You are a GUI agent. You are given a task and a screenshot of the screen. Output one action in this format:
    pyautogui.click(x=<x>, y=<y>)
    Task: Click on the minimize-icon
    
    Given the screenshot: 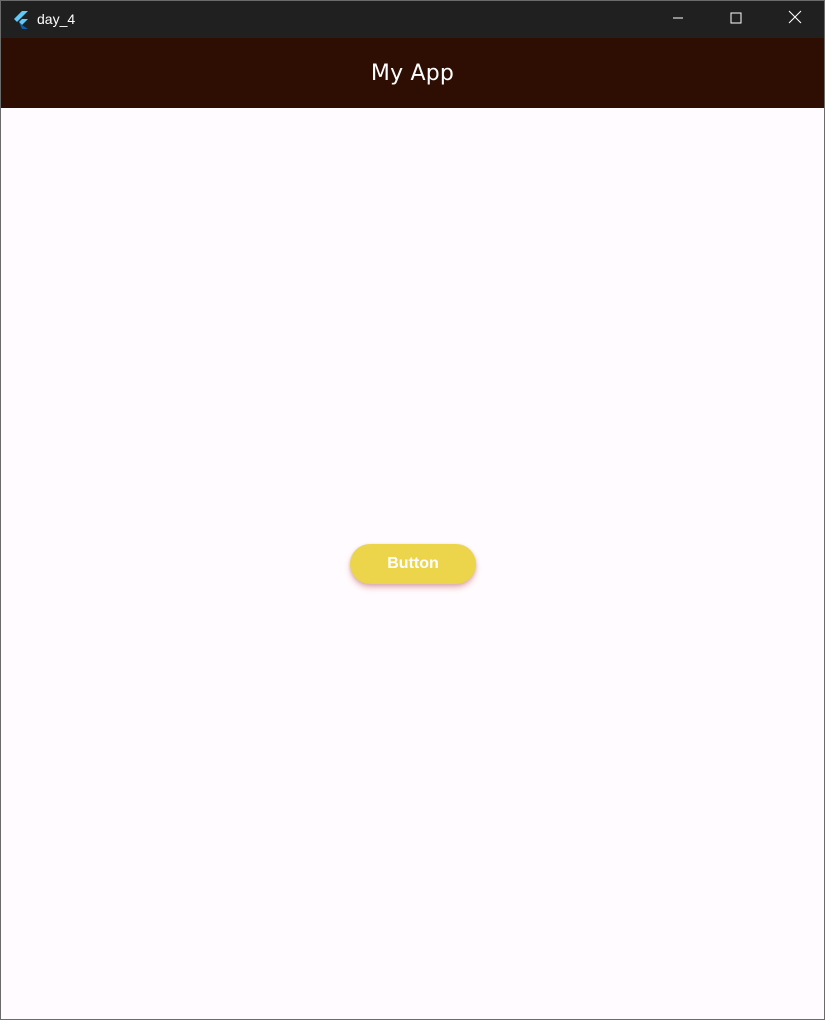 What is the action you would take?
    pyautogui.click(x=678, y=20)
    